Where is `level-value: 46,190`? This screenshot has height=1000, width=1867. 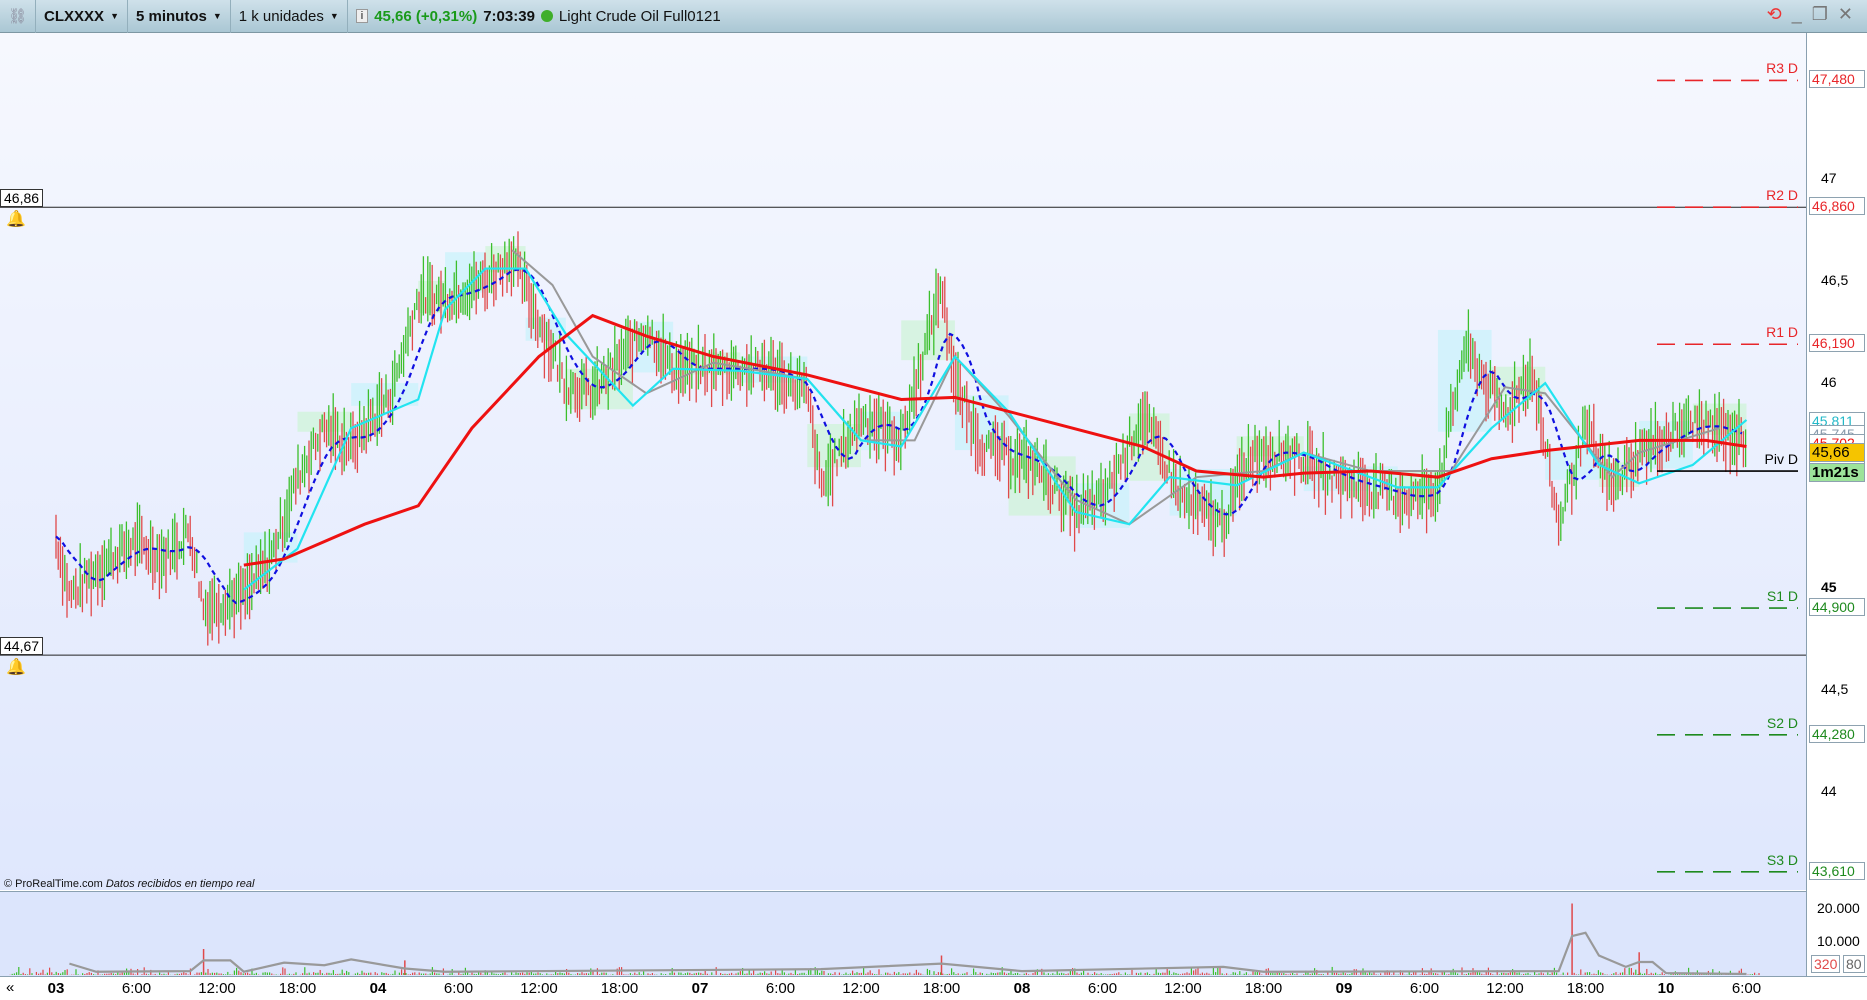 level-value: 46,190 is located at coordinates (1837, 343).